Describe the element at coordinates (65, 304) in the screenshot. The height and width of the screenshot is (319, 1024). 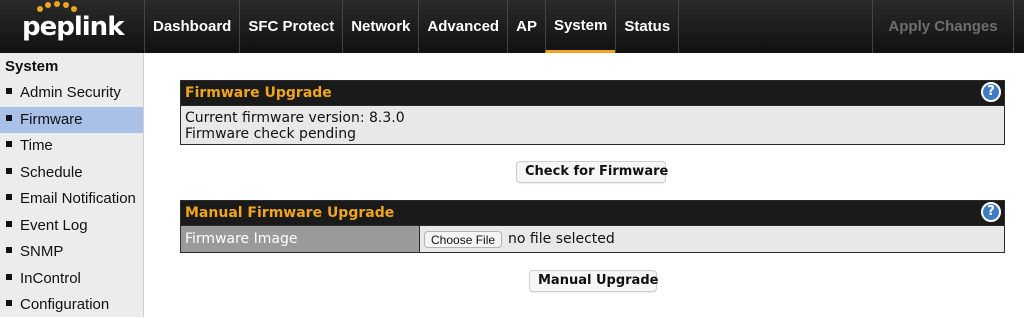
I see `sidebar-item-label: Configuration` at that location.